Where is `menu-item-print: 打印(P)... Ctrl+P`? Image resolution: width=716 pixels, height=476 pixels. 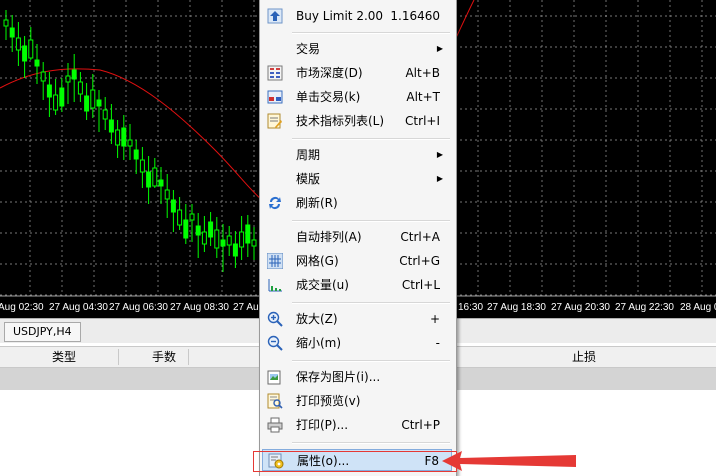 menu-item-print: 打印(P)... Ctrl+P is located at coordinates (357, 425).